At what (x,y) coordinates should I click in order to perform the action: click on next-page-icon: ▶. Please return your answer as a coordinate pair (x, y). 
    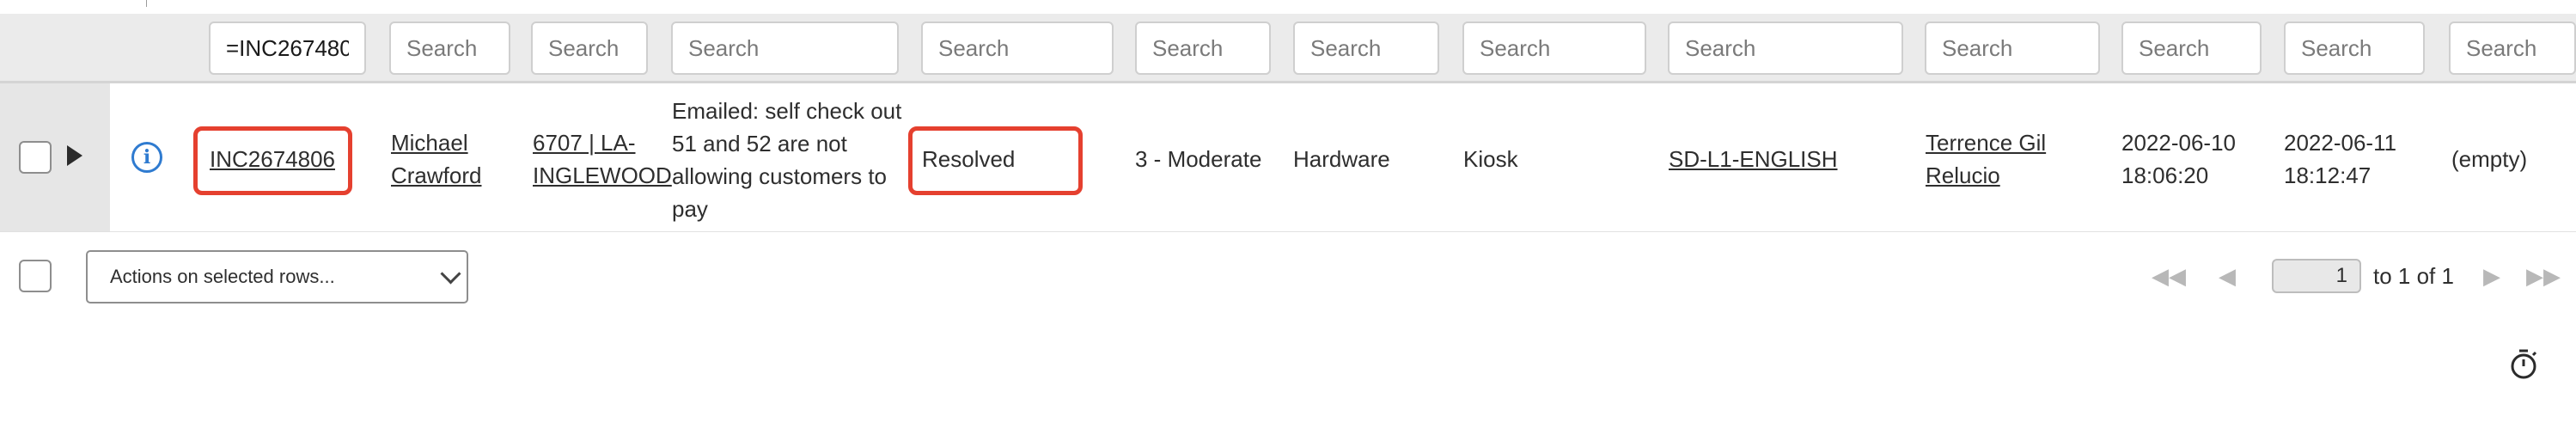
    Looking at the image, I should click on (2491, 276).